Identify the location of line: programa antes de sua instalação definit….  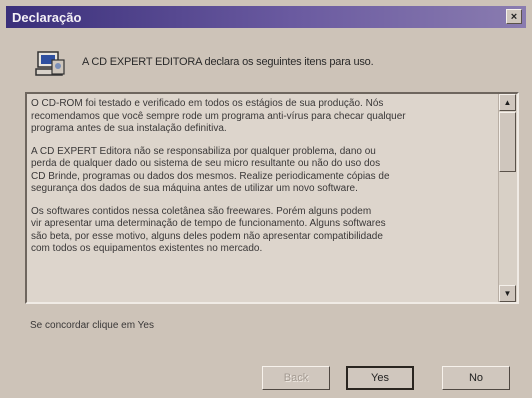
(129, 128).